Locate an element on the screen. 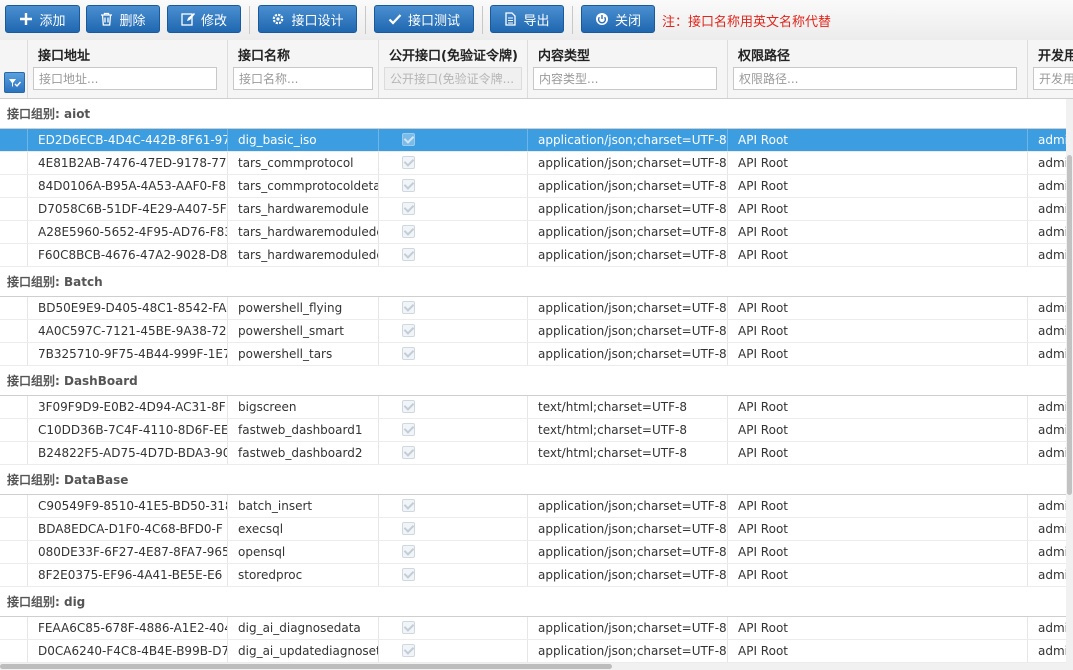 The height and width of the screenshot is (670, 1073). public-filter-input is located at coordinates (453, 78).